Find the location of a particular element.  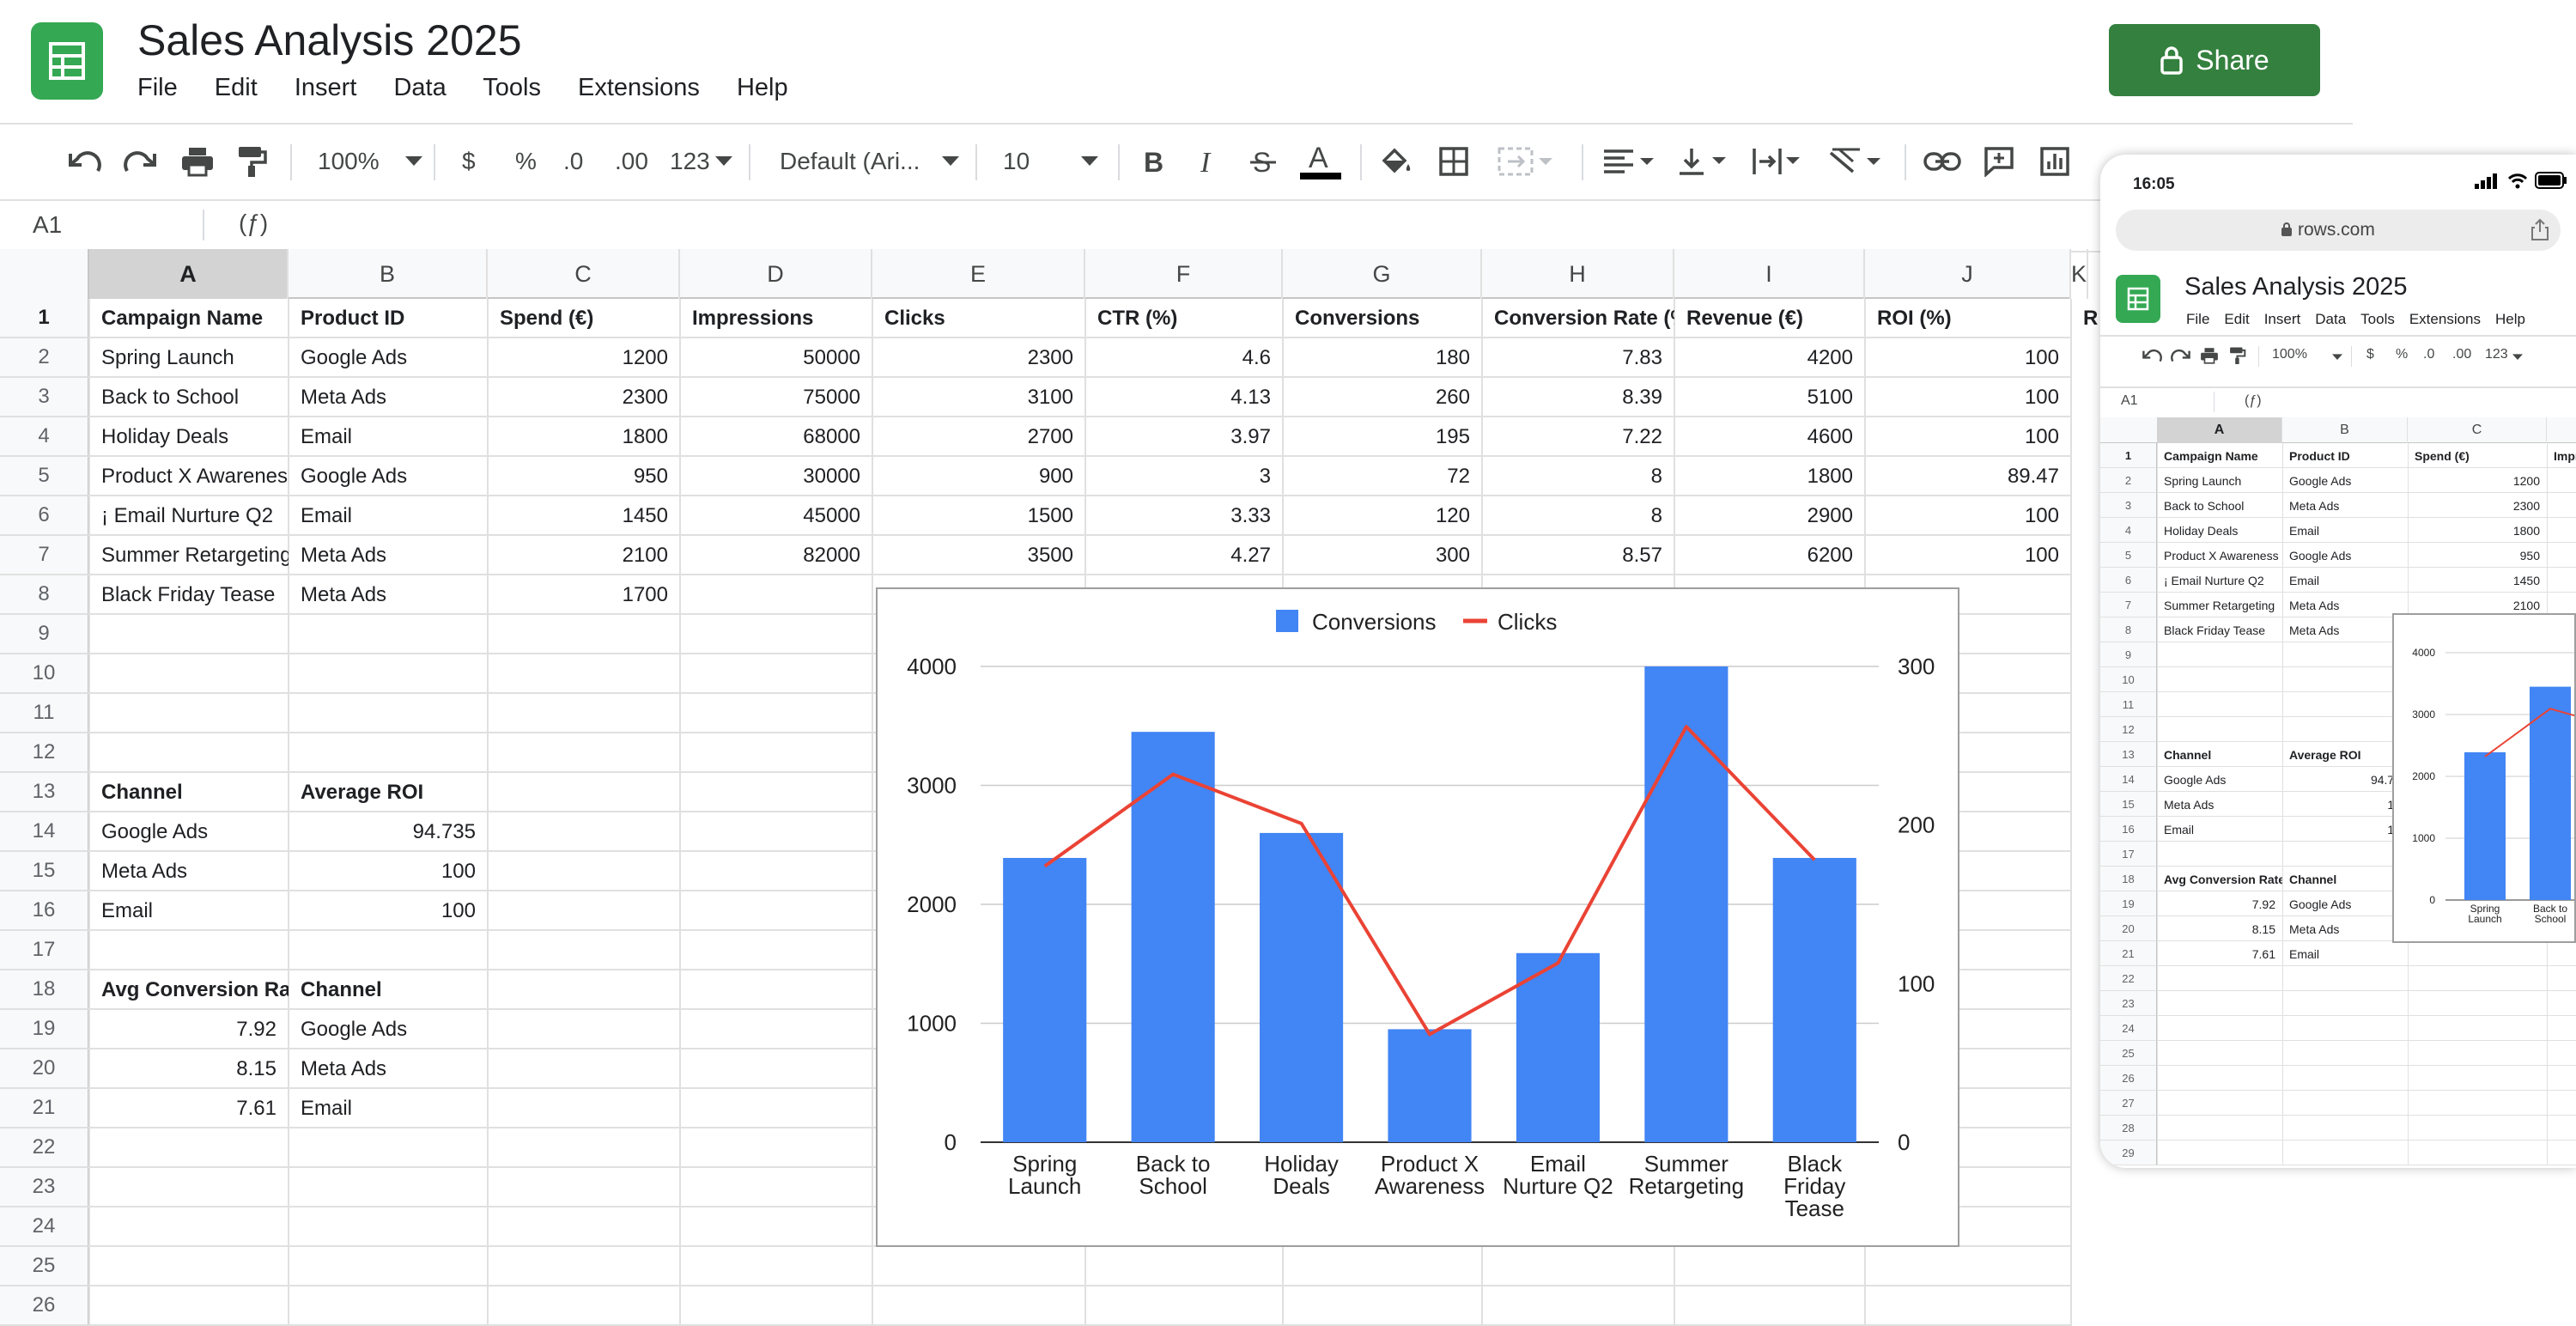

menu-insert: Insert is located at coordinates (326, 87).